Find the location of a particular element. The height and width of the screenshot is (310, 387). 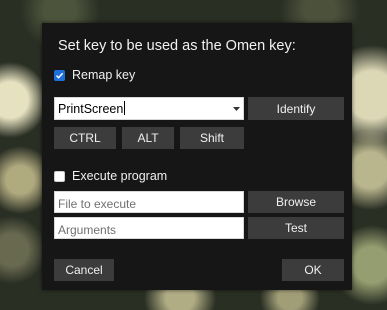

text-caret is located at coordinates (125, 108).